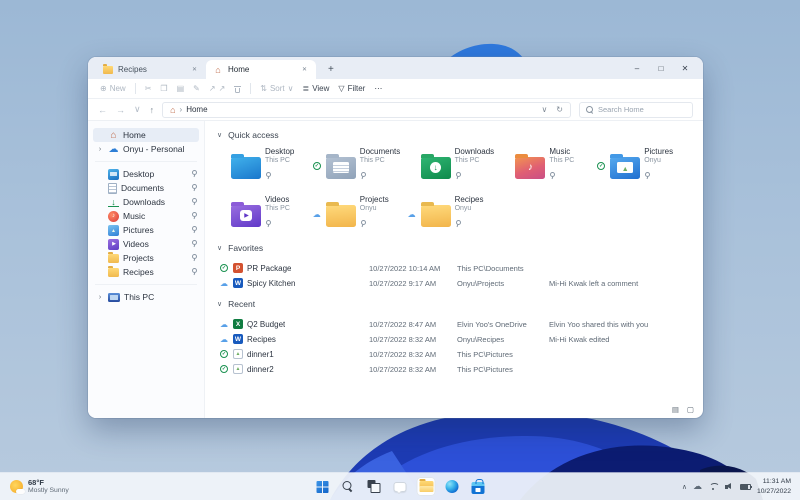 This screenshot has height=500, width=800. I want to click on quick-access-tile: Music This PC, so click(548, 166).